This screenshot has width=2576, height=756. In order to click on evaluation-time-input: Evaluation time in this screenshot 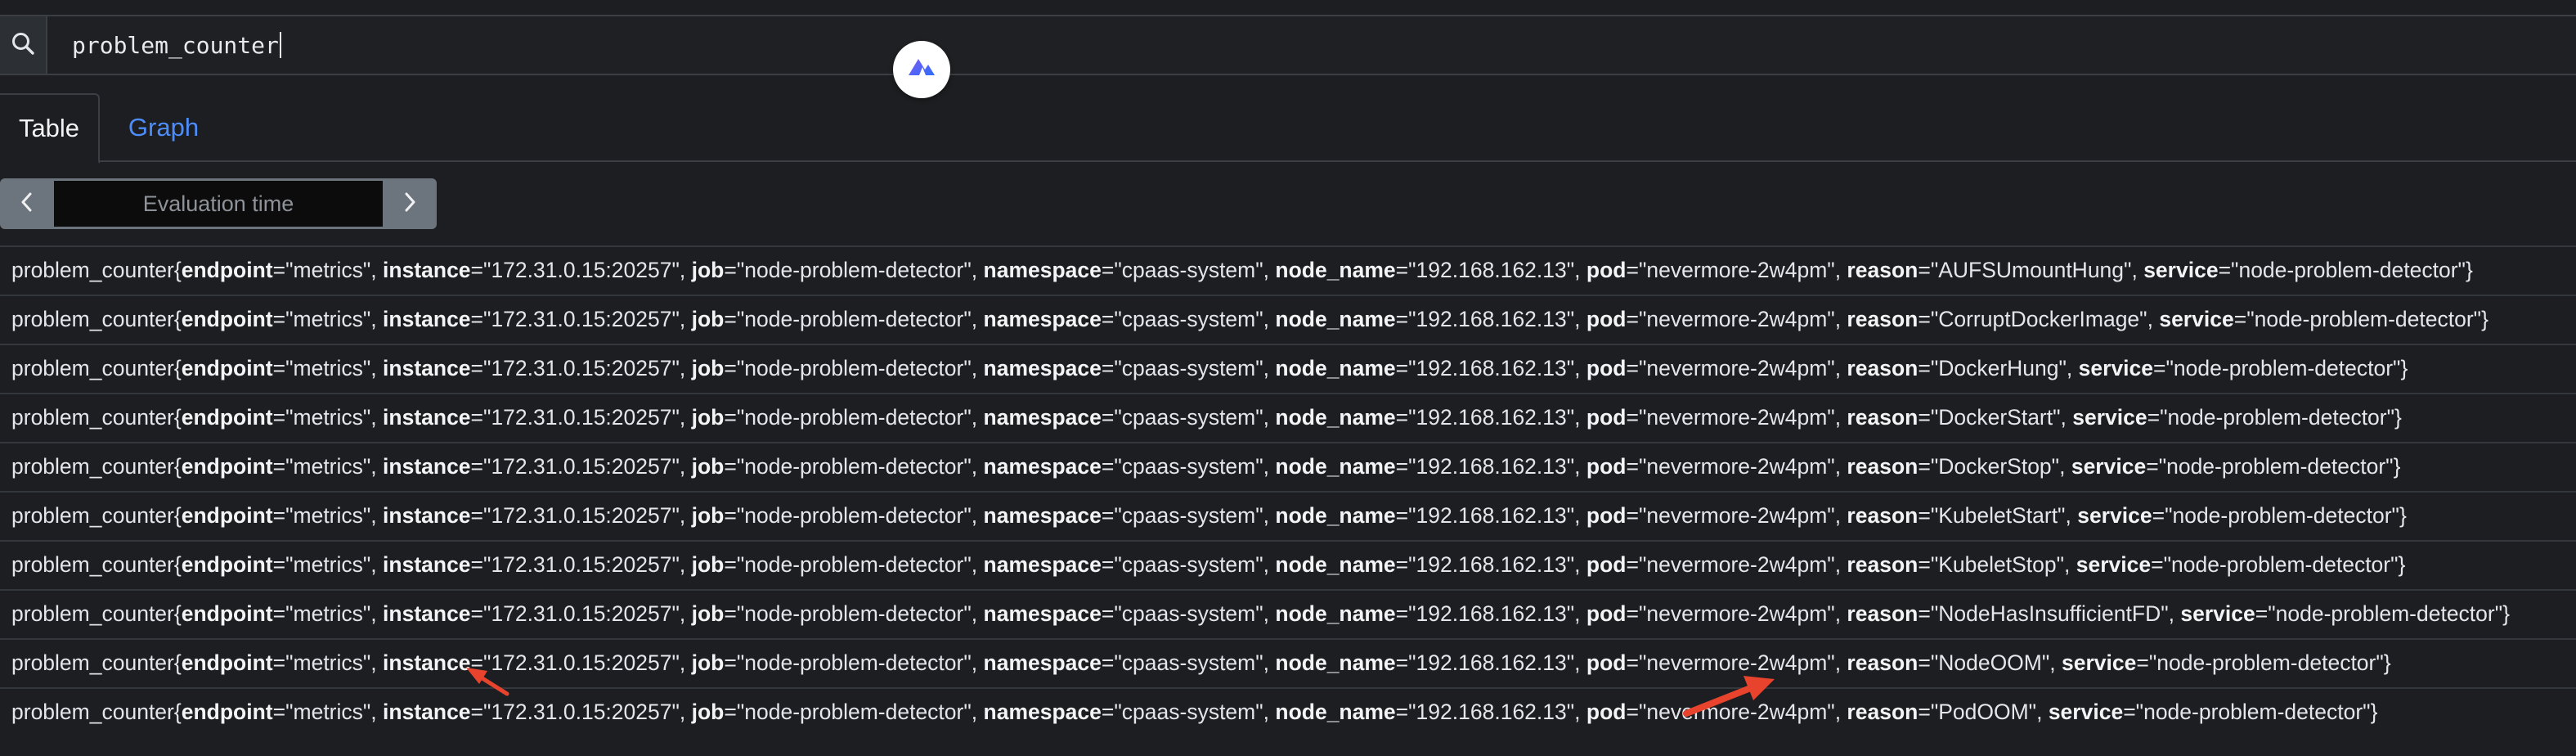, I will do `click(218, 204)`.